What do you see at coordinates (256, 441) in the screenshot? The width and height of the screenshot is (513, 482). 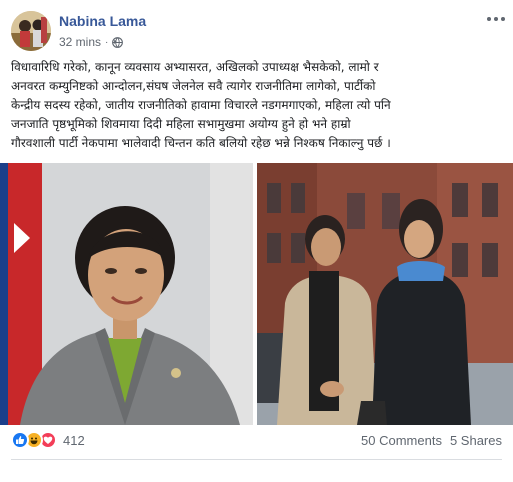 I see `post-footer: 412 50 Comments 5 Shares` at bounding box center [256, 441].